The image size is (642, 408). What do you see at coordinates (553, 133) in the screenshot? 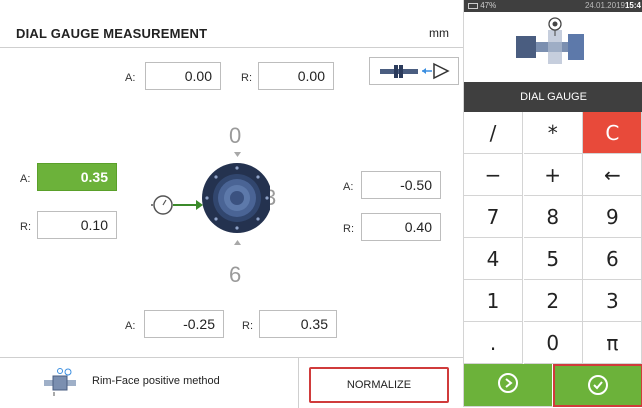
I see `key-multiply: *` at bounding box center [553, 133].